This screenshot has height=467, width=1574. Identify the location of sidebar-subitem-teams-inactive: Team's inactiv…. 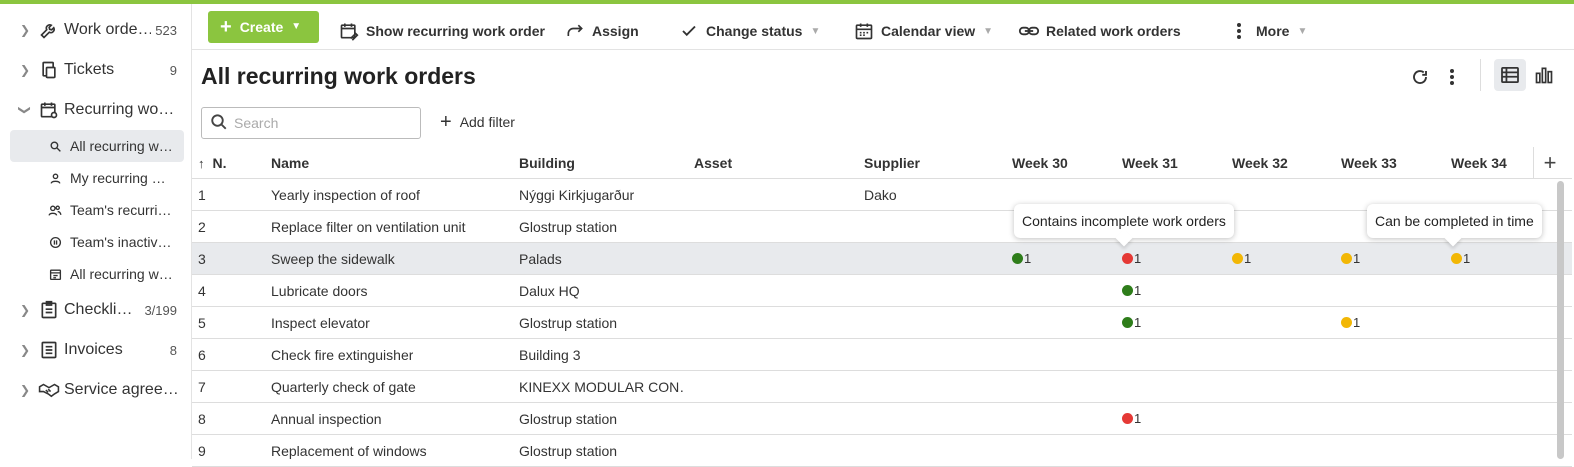
(97, 242).